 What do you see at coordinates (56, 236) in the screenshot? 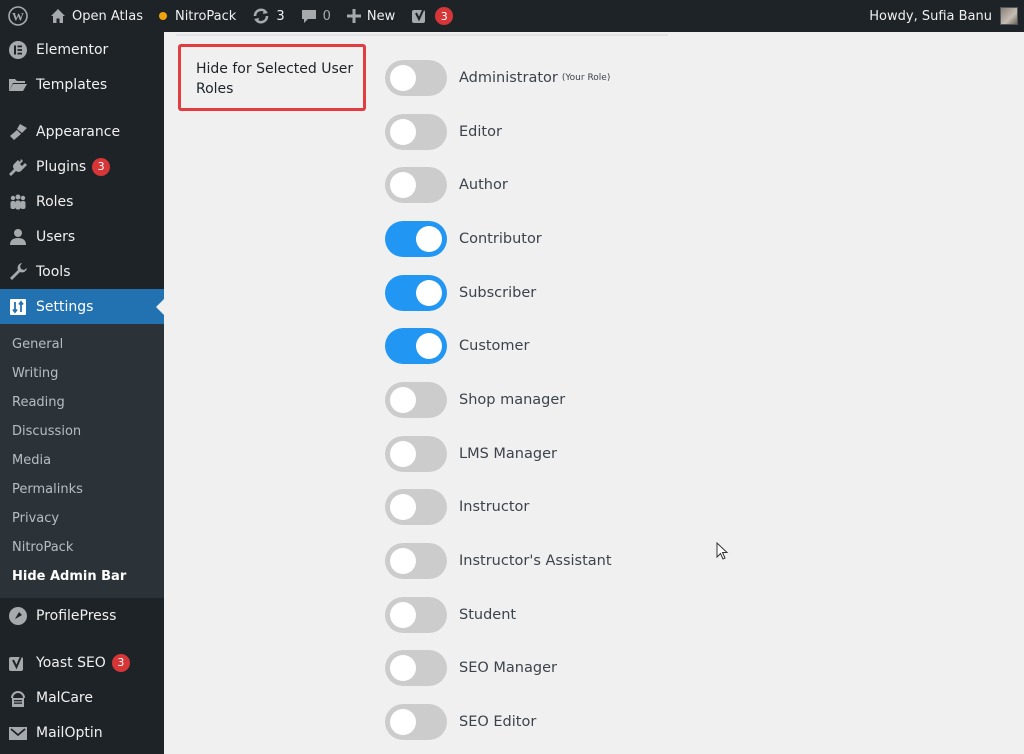
I see `sidebar-item-label: Users` at bounding box center [56, 236].